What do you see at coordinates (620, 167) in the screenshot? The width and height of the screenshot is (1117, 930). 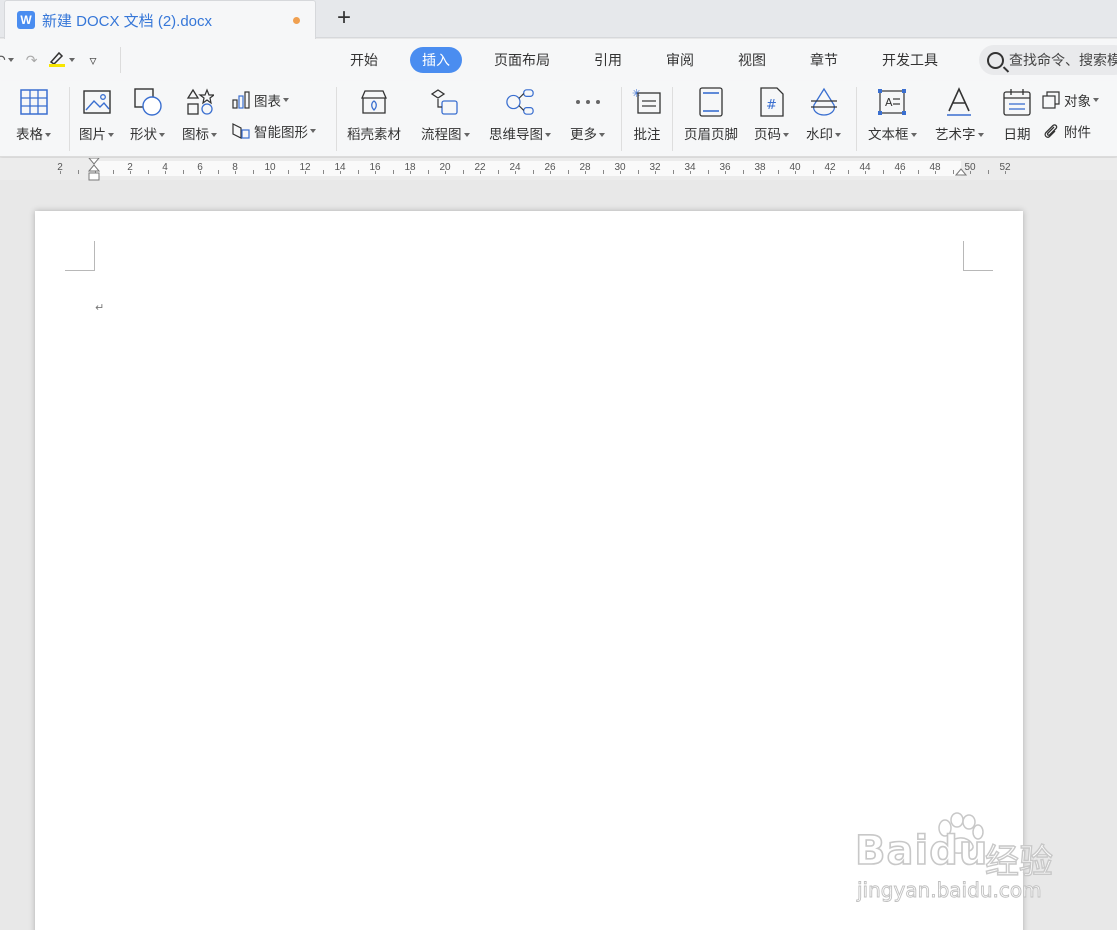 I see `ruler-label: 30` at bounding box center [620, 167].